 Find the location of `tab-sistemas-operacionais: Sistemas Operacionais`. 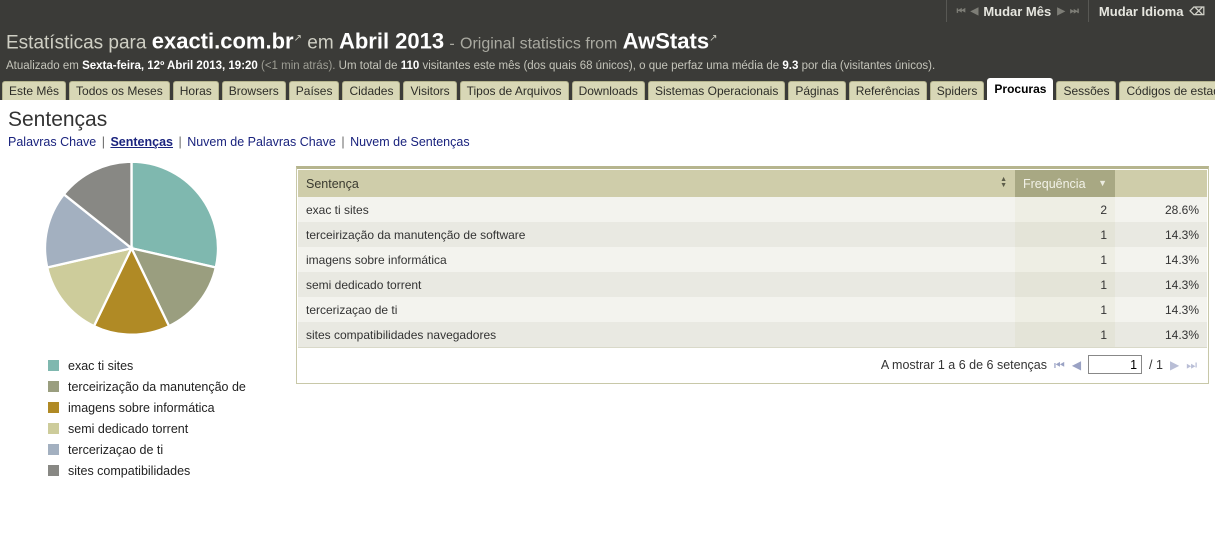

tab-sistemas-operacionais: Sistemas Operacionais is located at coordinates (716, 90).